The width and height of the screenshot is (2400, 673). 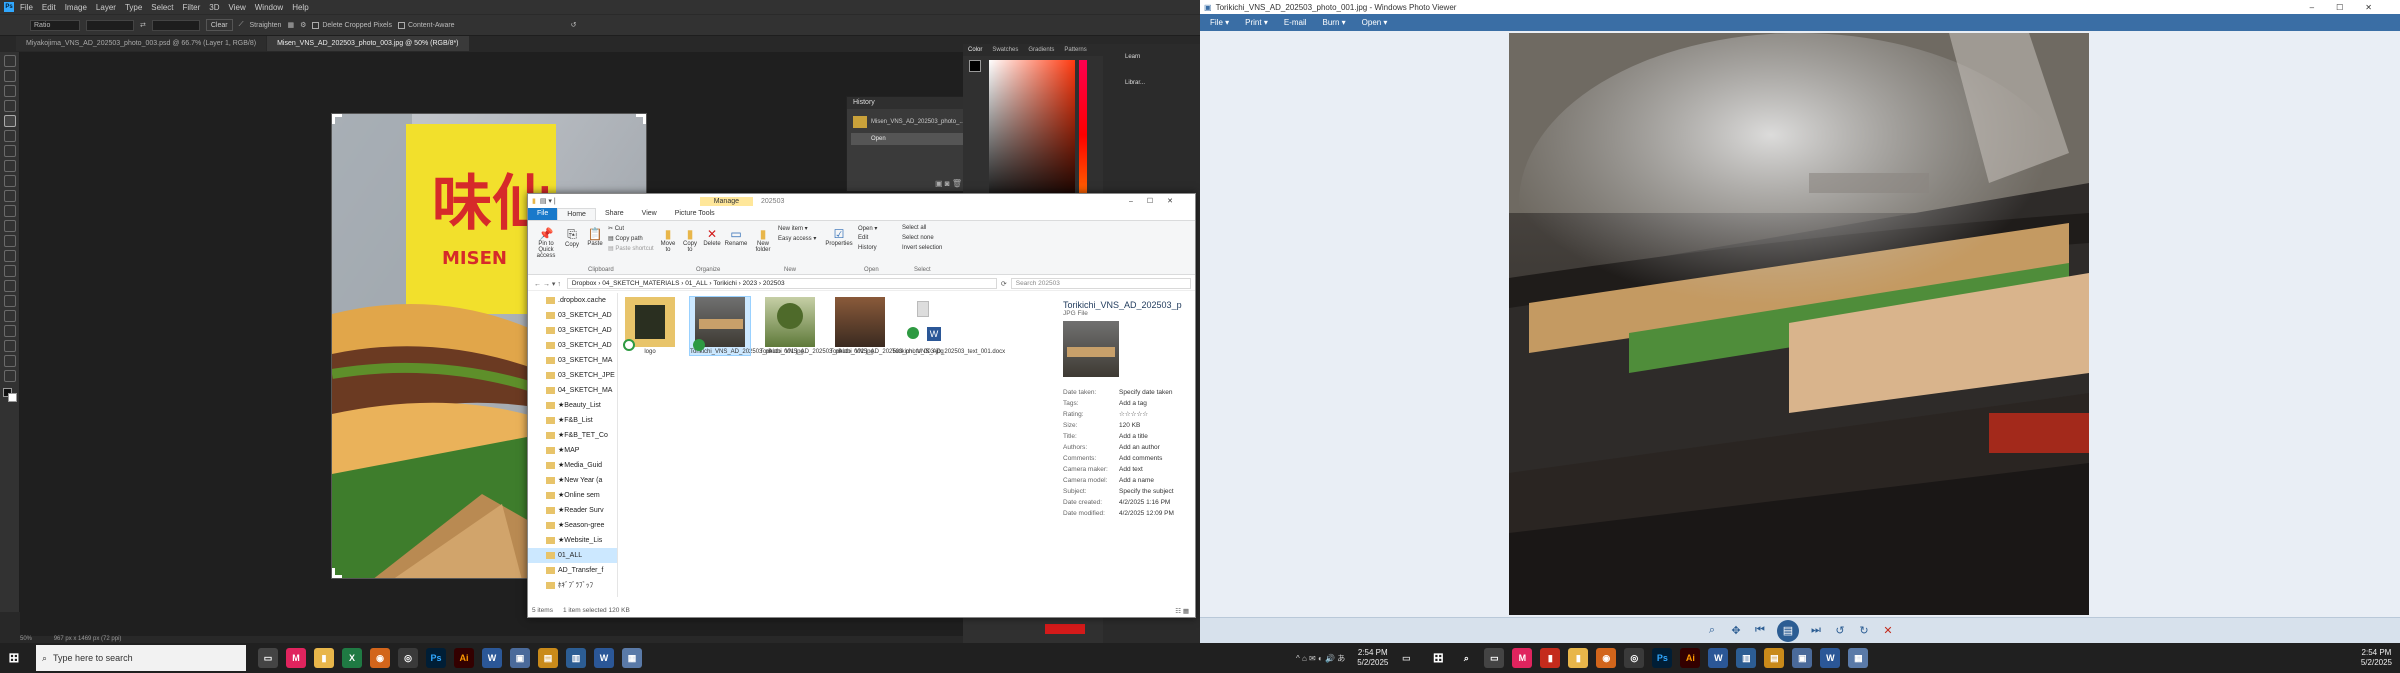 I want to click on delete-button: ✕ Delete, so click(x=712, y=237).